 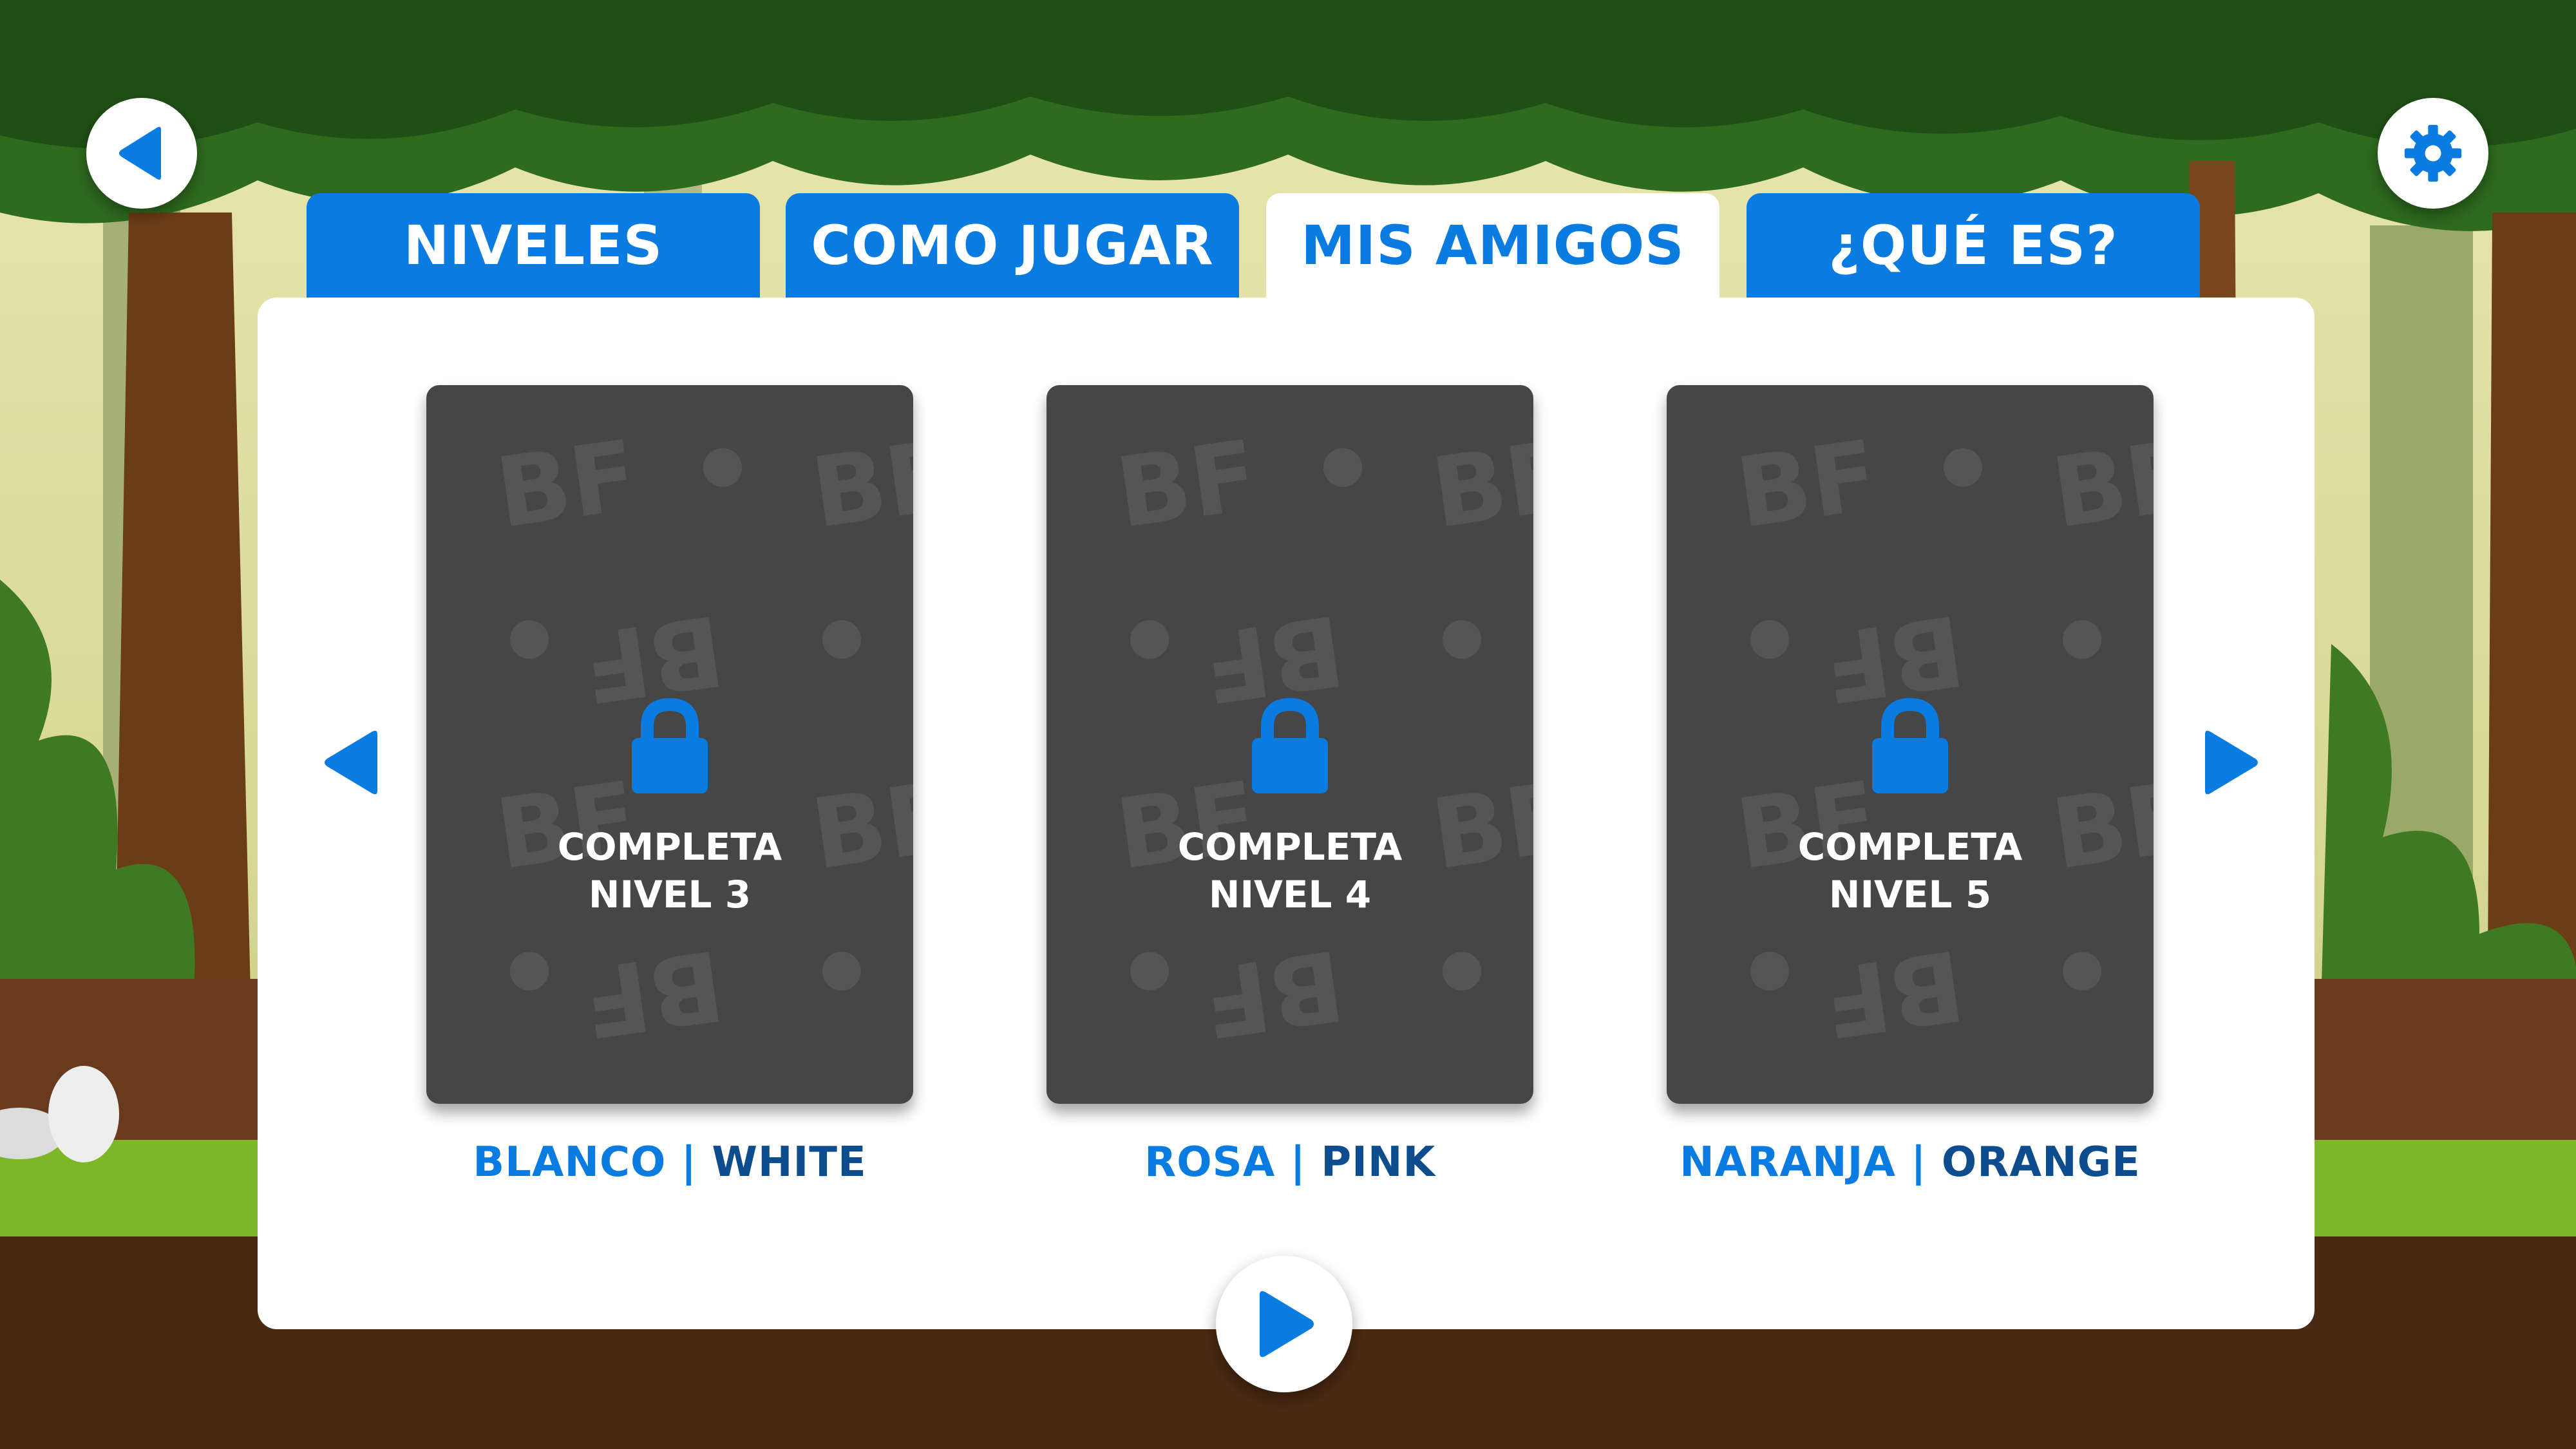 I want to click on tab-label: MIS AMIGOS, so click(x=1493, y=246).